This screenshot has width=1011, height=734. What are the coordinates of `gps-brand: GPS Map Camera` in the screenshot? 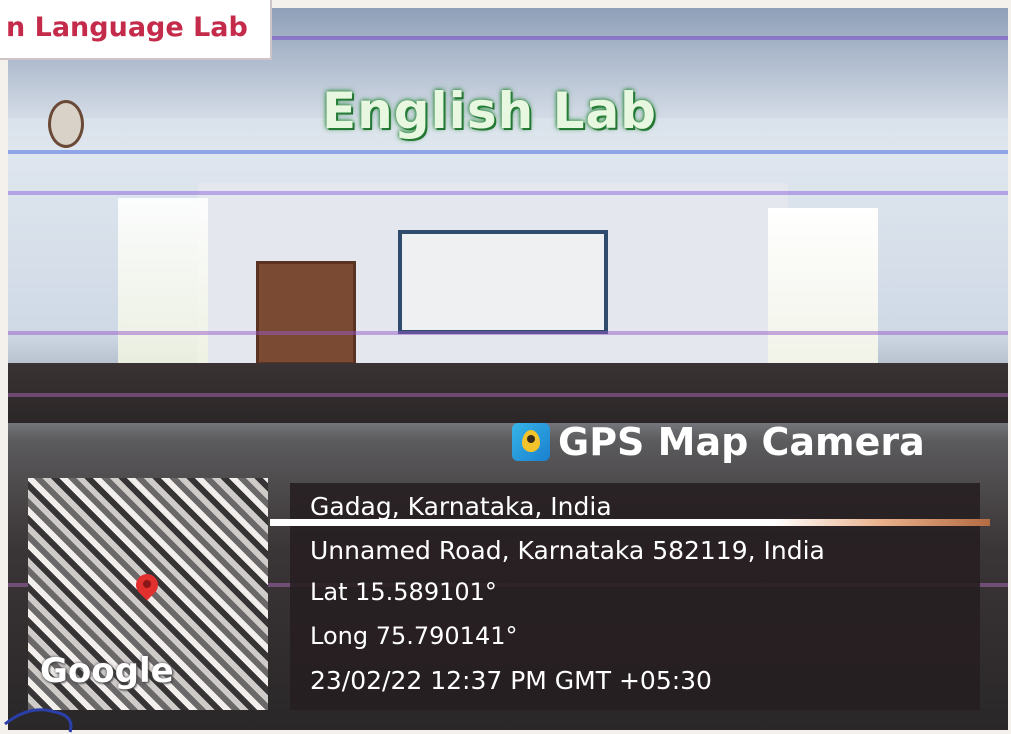 It's located at (718, 442).